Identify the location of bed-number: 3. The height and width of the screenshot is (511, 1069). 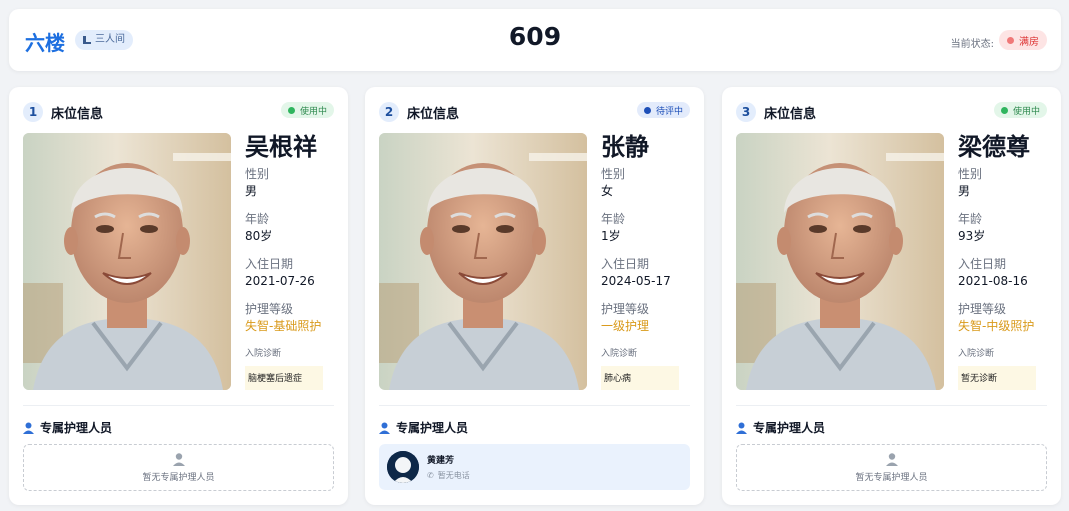
(746, 112).